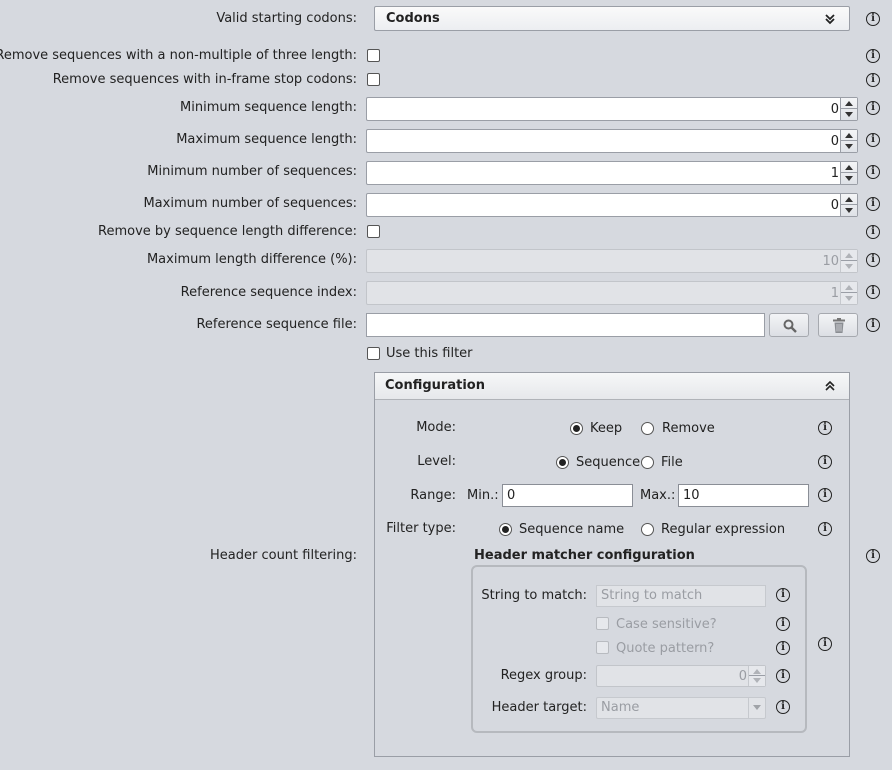 The image size is (892, 770). What do you see at coordinates (433, 495) in the screenshot?
I see `range-label: Range:` at bounding box center [433, 495].